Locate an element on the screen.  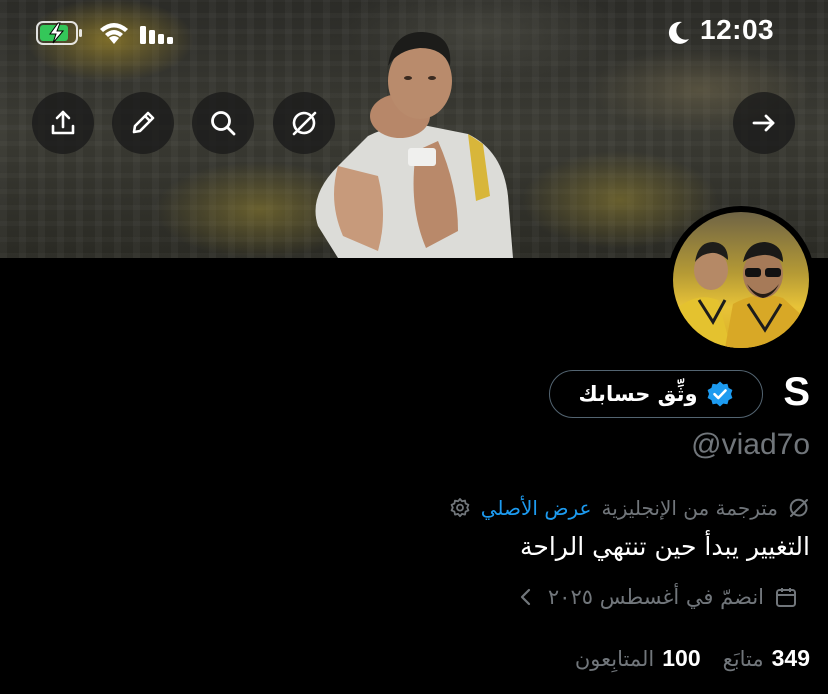
battery-charging-icon is located at coordinates (59, 33).